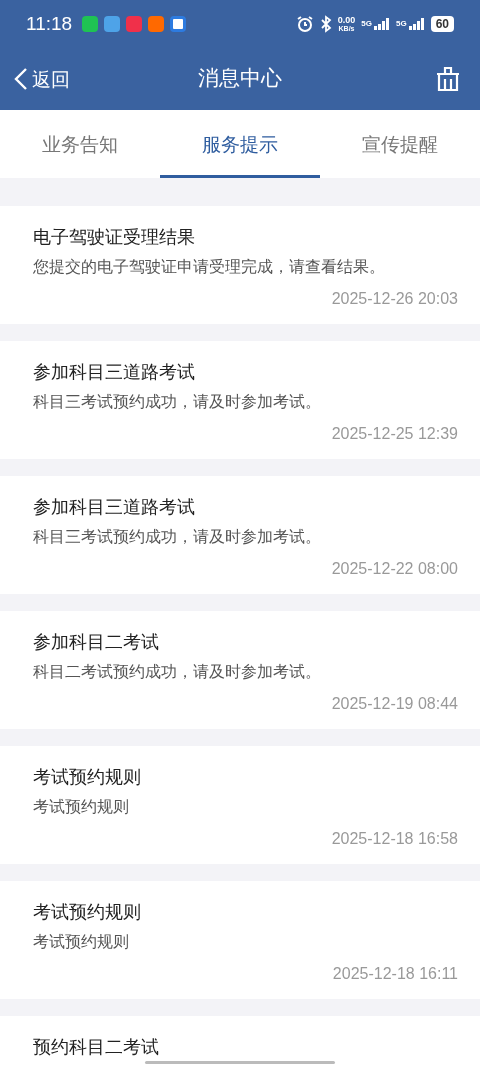 The image size is (480, 1067). What do you see at coordinates (400, 144) in the screenshot?
I see `tab: 宣传提醒` at bounding box center [400, 144].